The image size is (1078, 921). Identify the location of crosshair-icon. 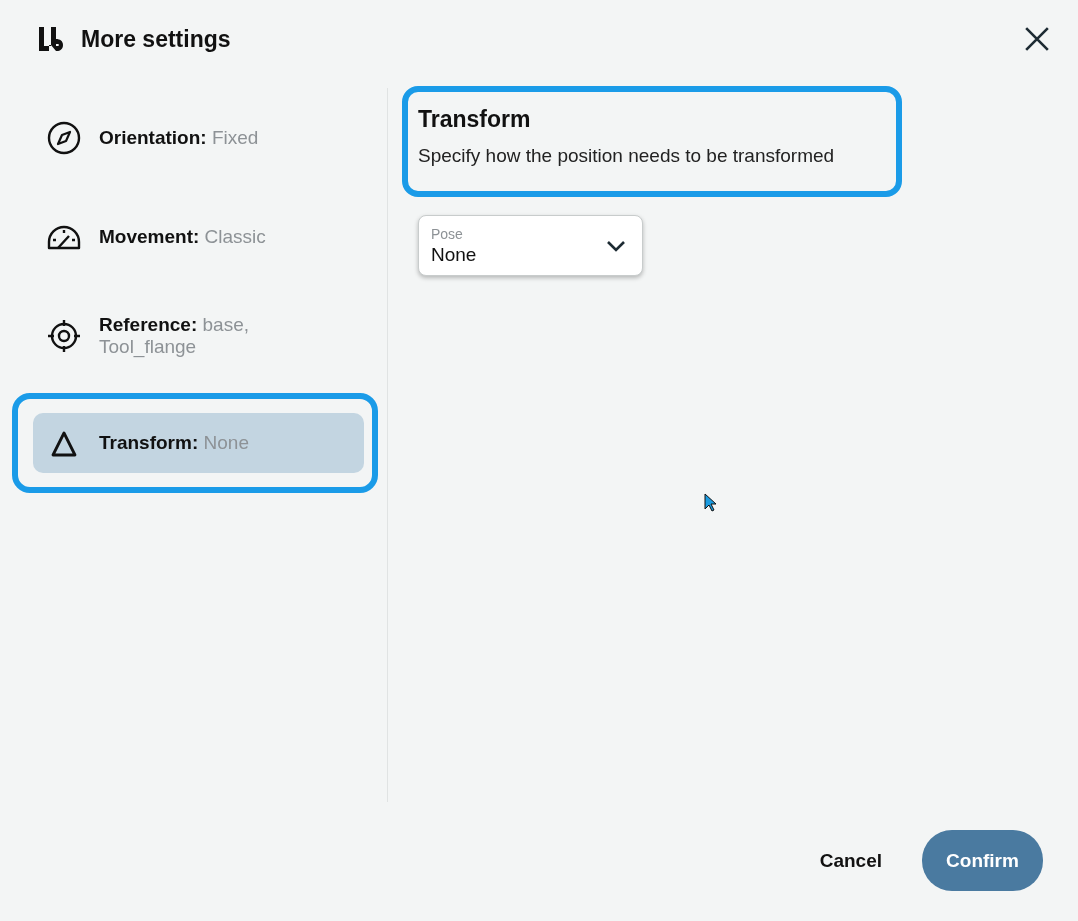
(64, 336).